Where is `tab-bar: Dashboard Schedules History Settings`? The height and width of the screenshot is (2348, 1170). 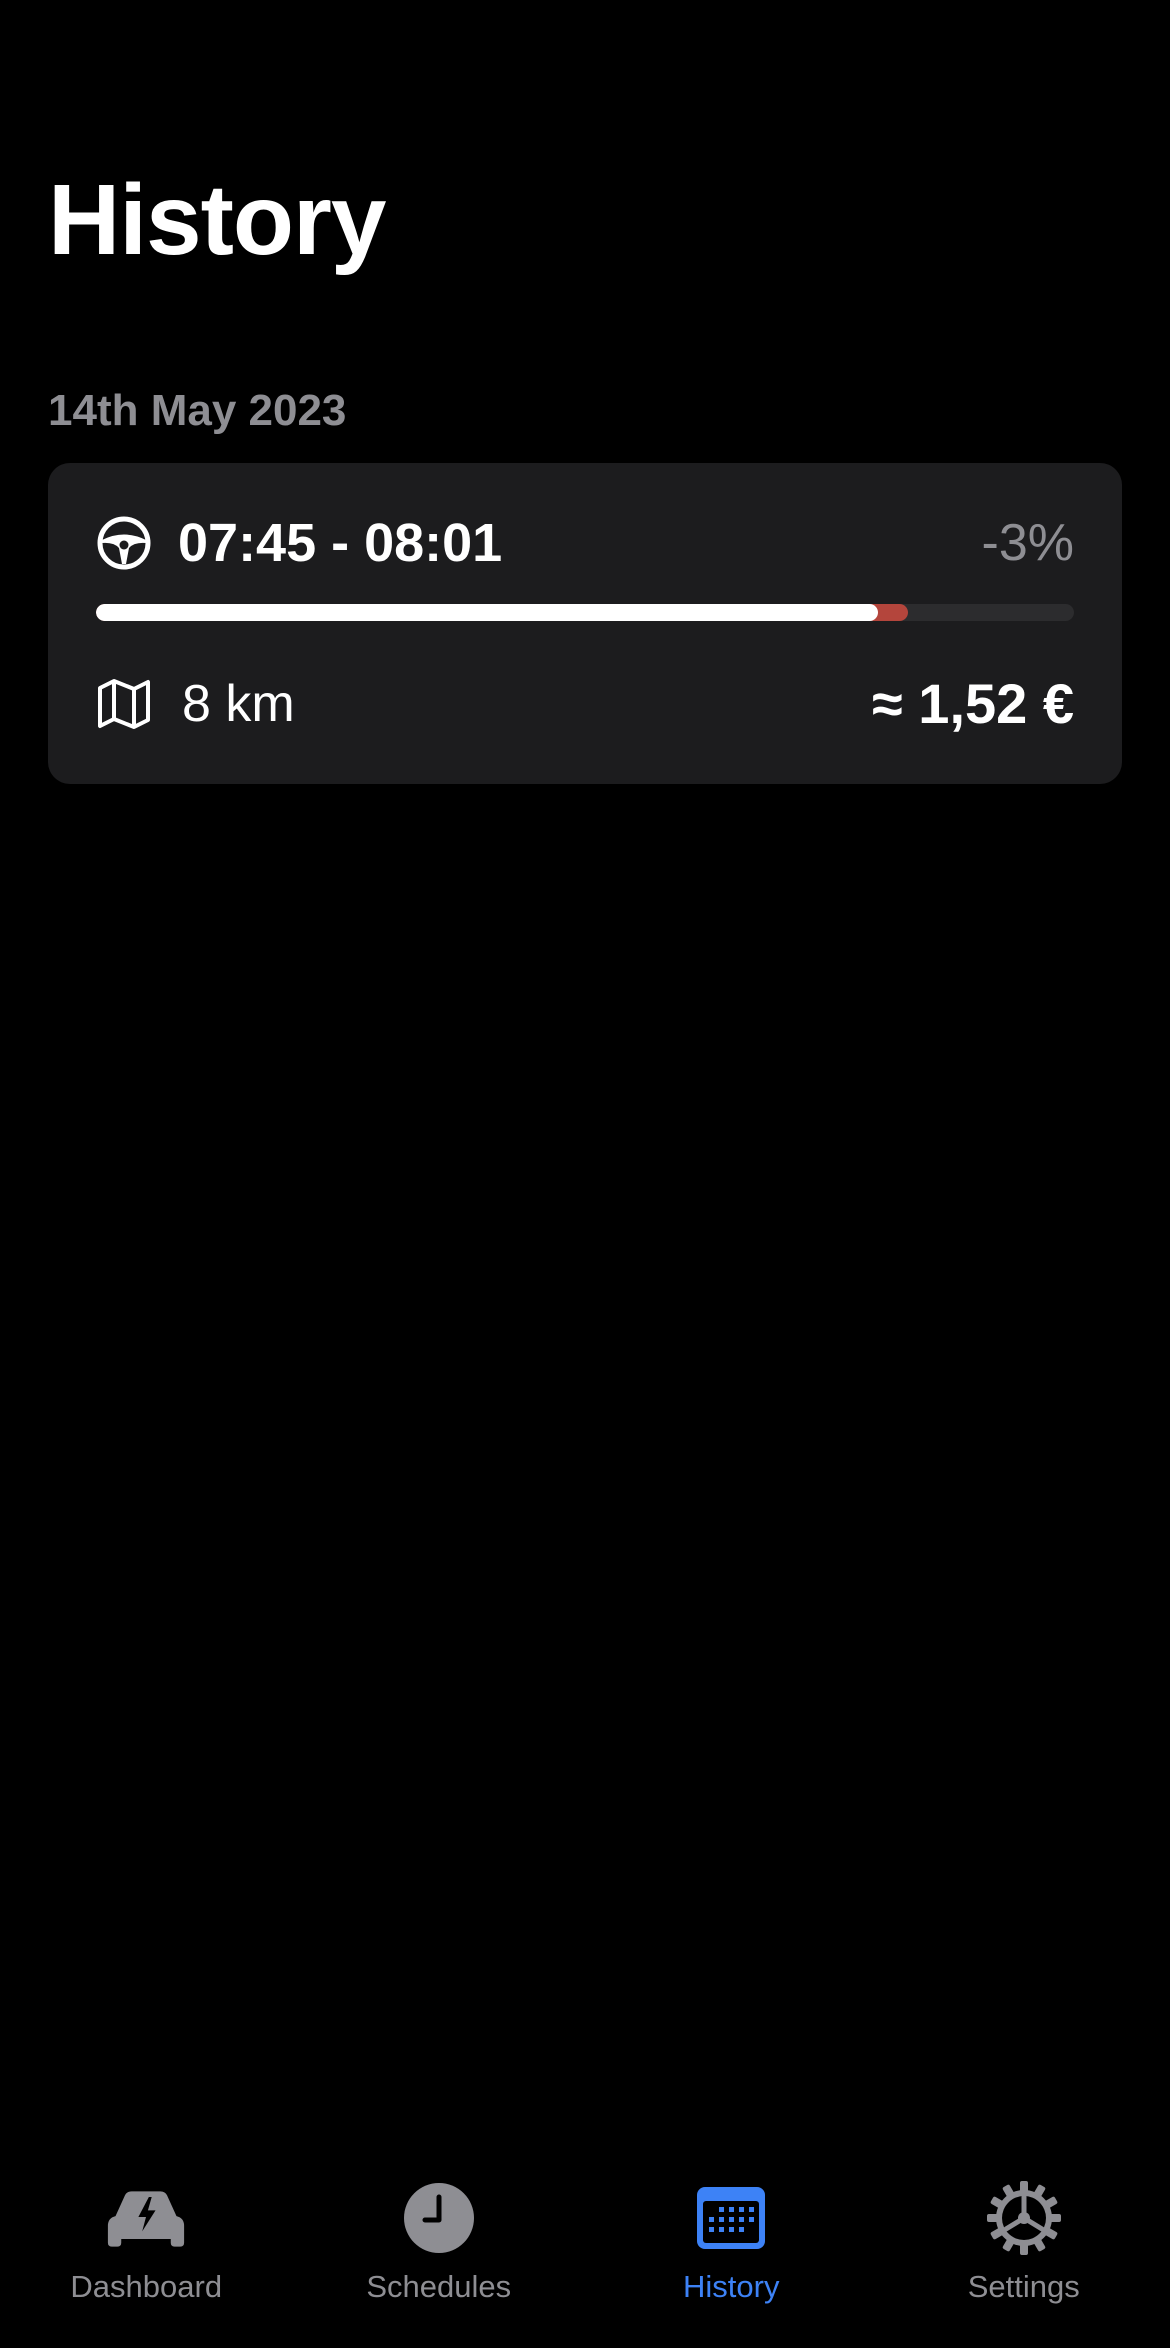 tab-bar: Dashboard Schedules History Settings is located at coordinates (585, 2254).